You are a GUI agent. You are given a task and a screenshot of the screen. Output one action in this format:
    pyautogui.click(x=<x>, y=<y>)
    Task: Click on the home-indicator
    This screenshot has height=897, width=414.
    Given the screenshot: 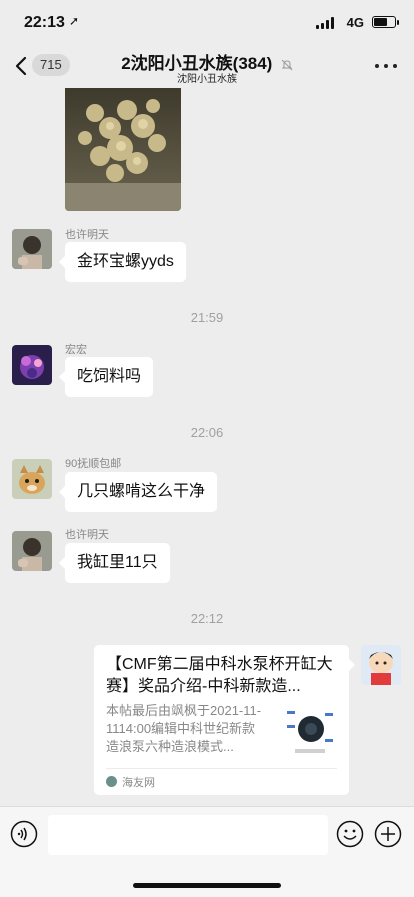 What is the action you would take?
    pyautogui.click(x=207, y=885)
    